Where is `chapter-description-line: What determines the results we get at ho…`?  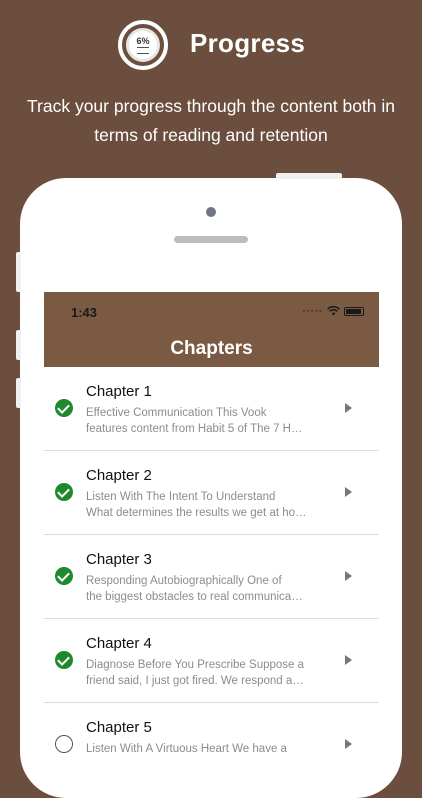 chapter-description-line: What determines the results we get at ho… is located at coordinates (196, 513).